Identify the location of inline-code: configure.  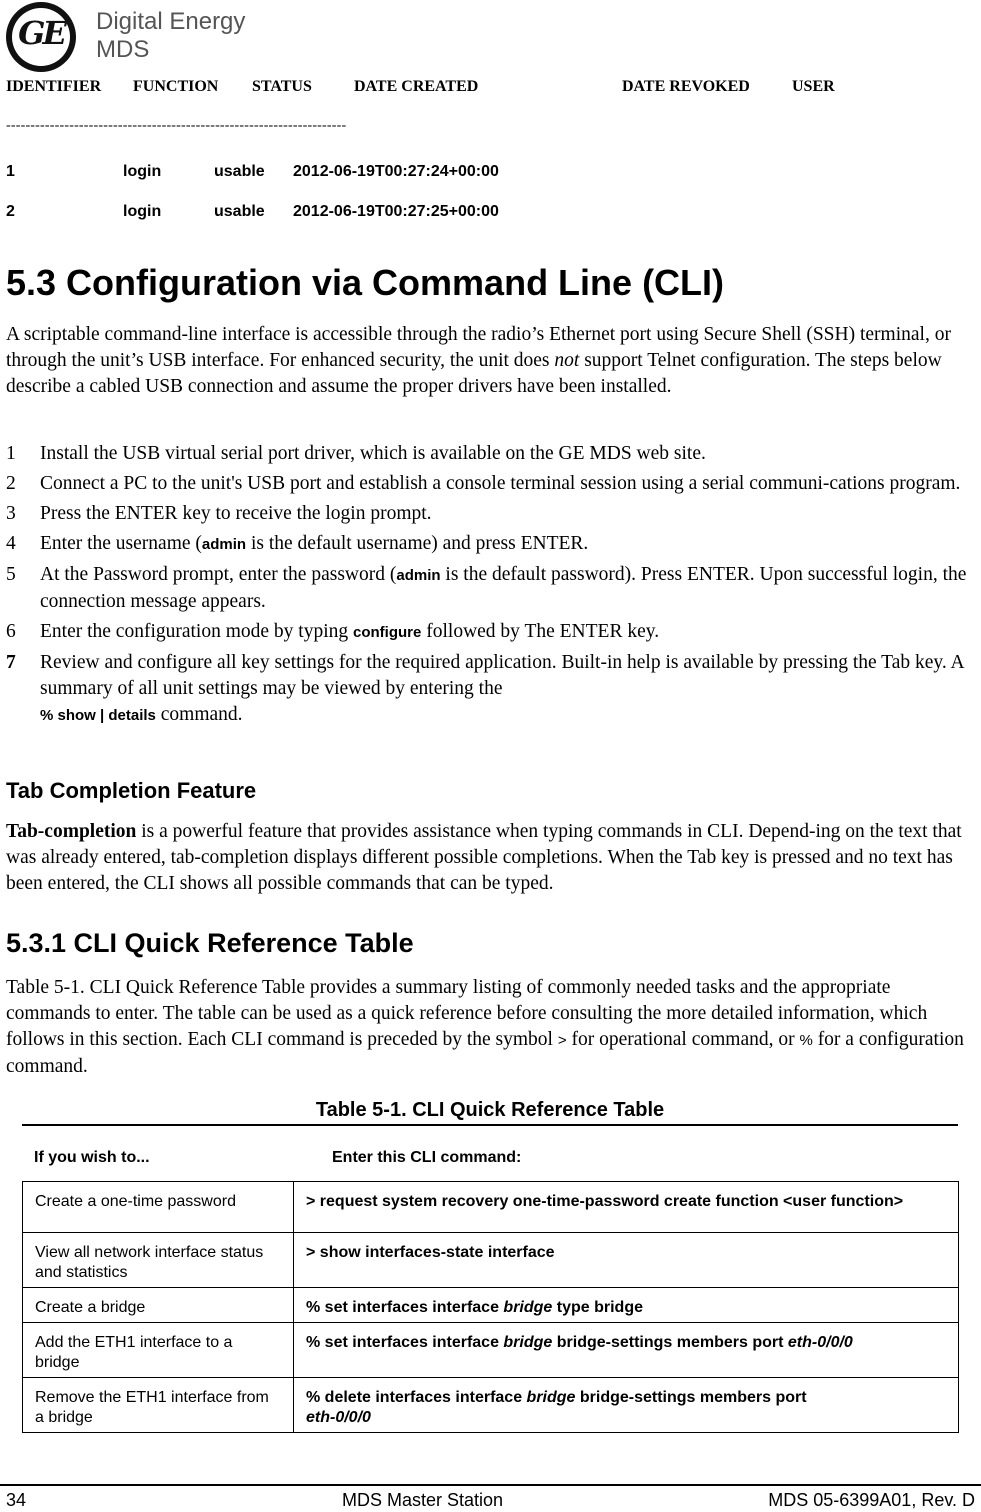
(387, 632).